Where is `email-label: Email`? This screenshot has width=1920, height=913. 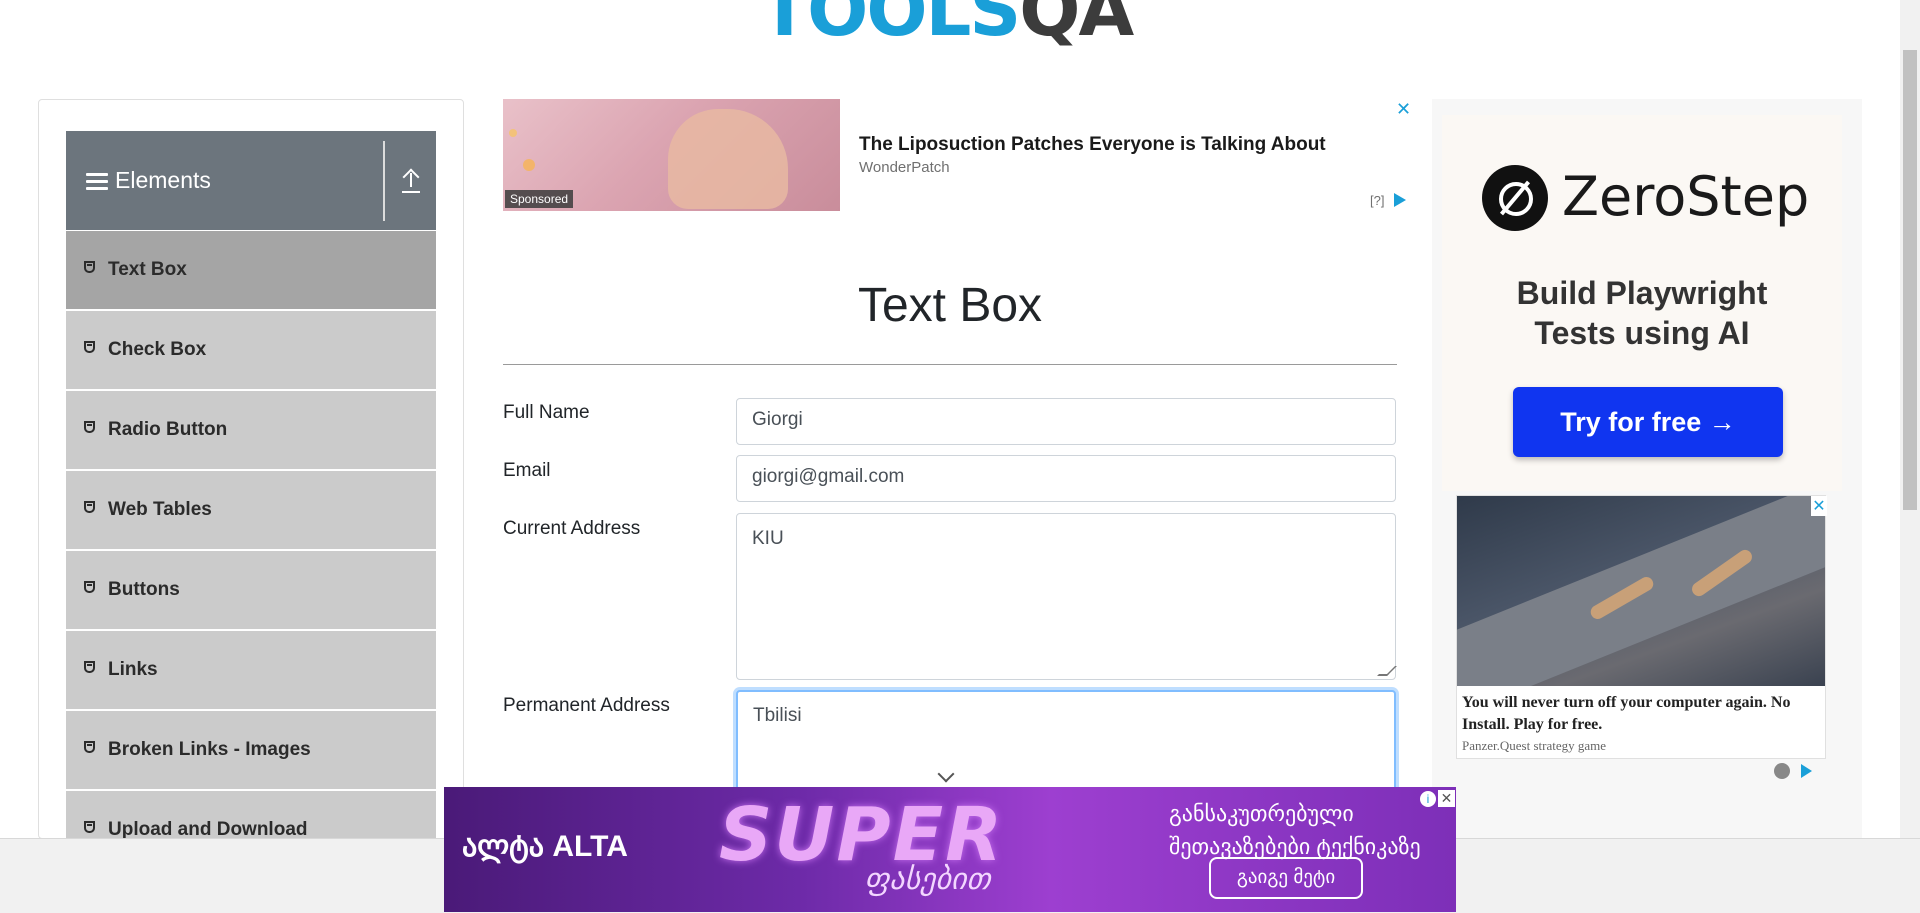
email-label: Email is located at coordinates (527, 470).